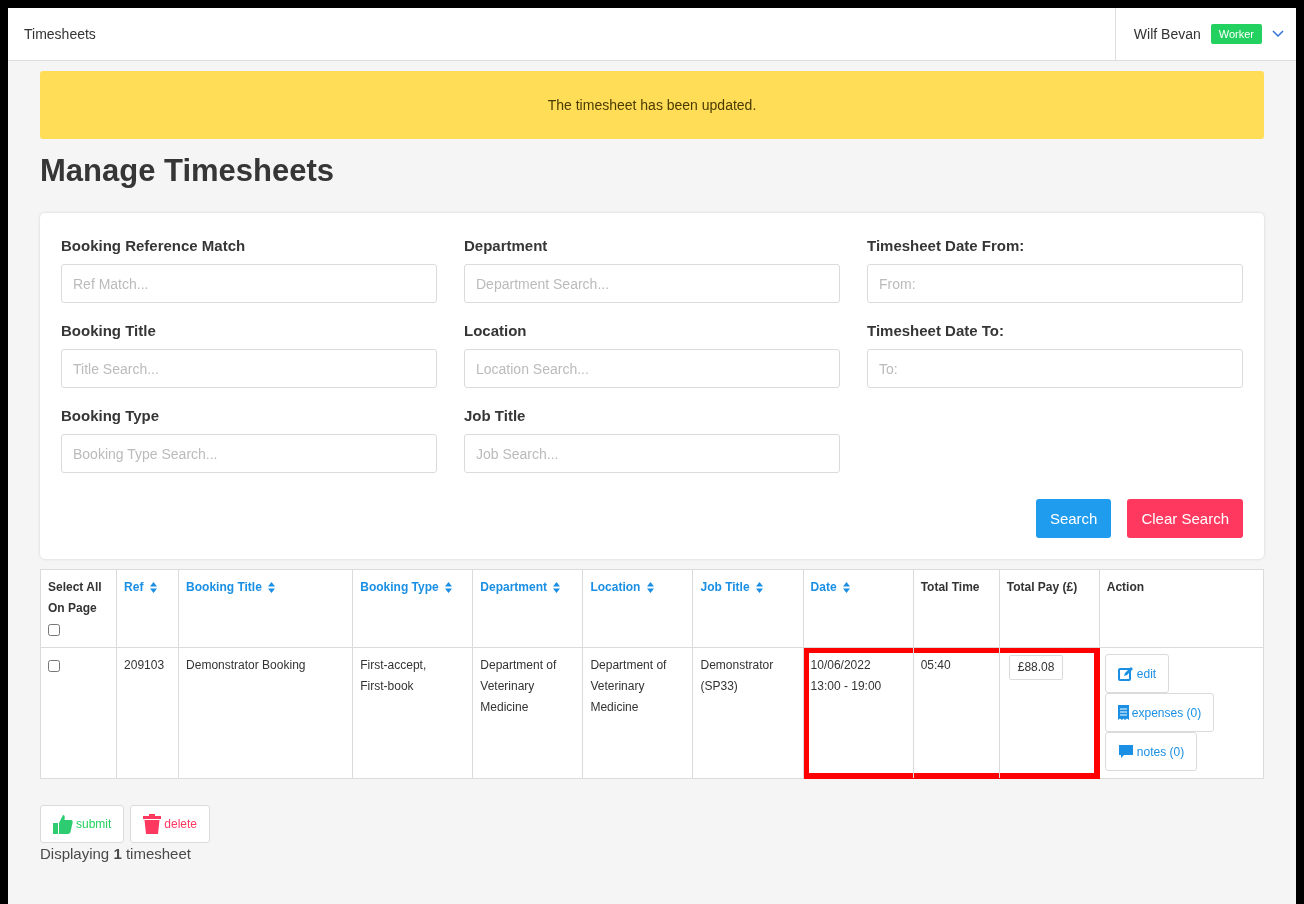  What do you see at coordinates (737, 676) in the screenshot?
I see `table-cell-text: Demonstrator (SP33)` at bounding box center [737, 676].